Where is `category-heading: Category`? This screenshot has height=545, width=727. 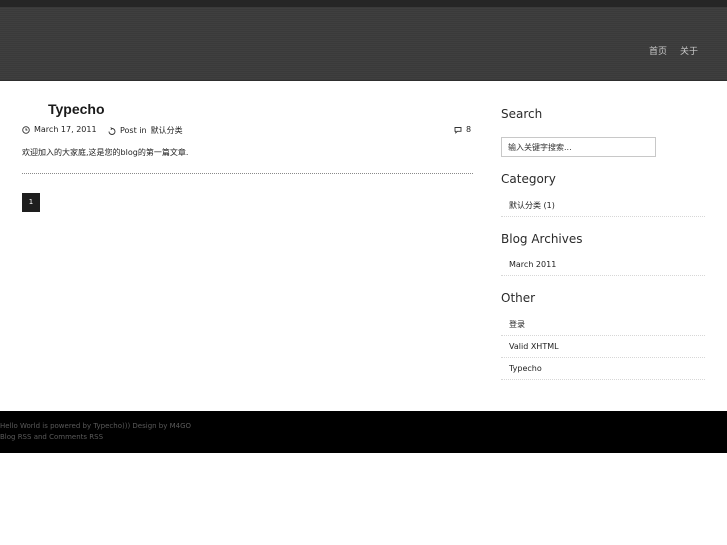 category-heading: Category is located at coordinates (528, 179).